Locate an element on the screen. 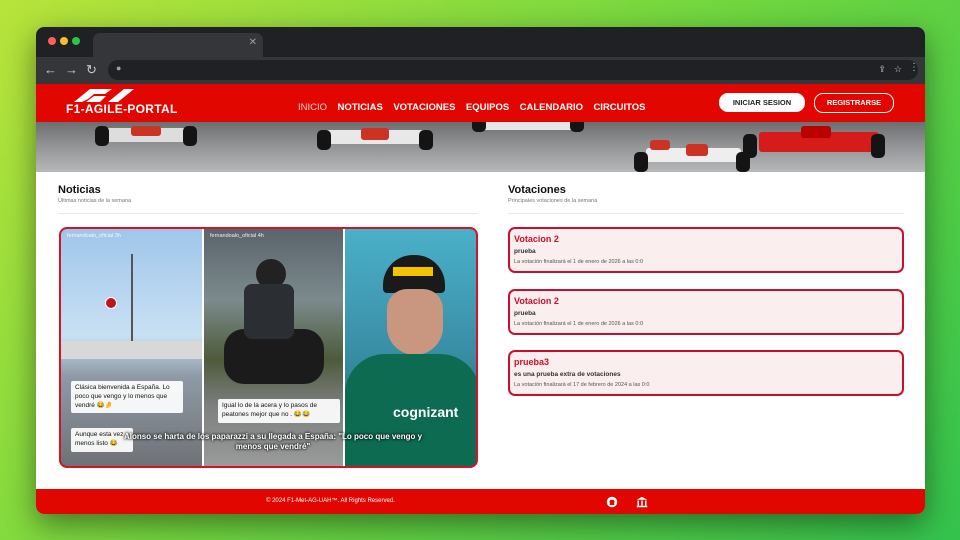  minimize-window-button is located at coordinates (64, 41).